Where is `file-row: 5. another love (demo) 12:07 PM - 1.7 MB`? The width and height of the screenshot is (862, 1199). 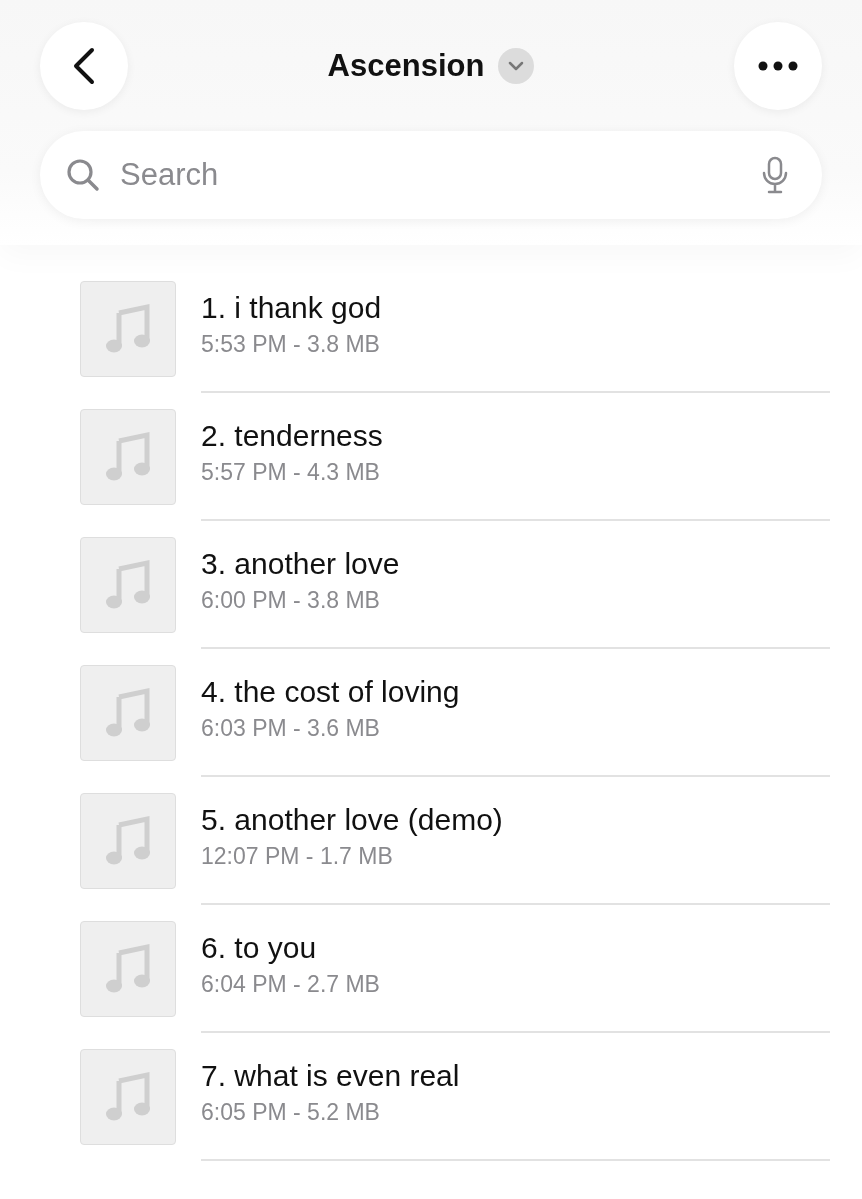
file-row: 5. another love (demo) 12:07 PM - 1.7 MB is located at coordinates (455, 841).